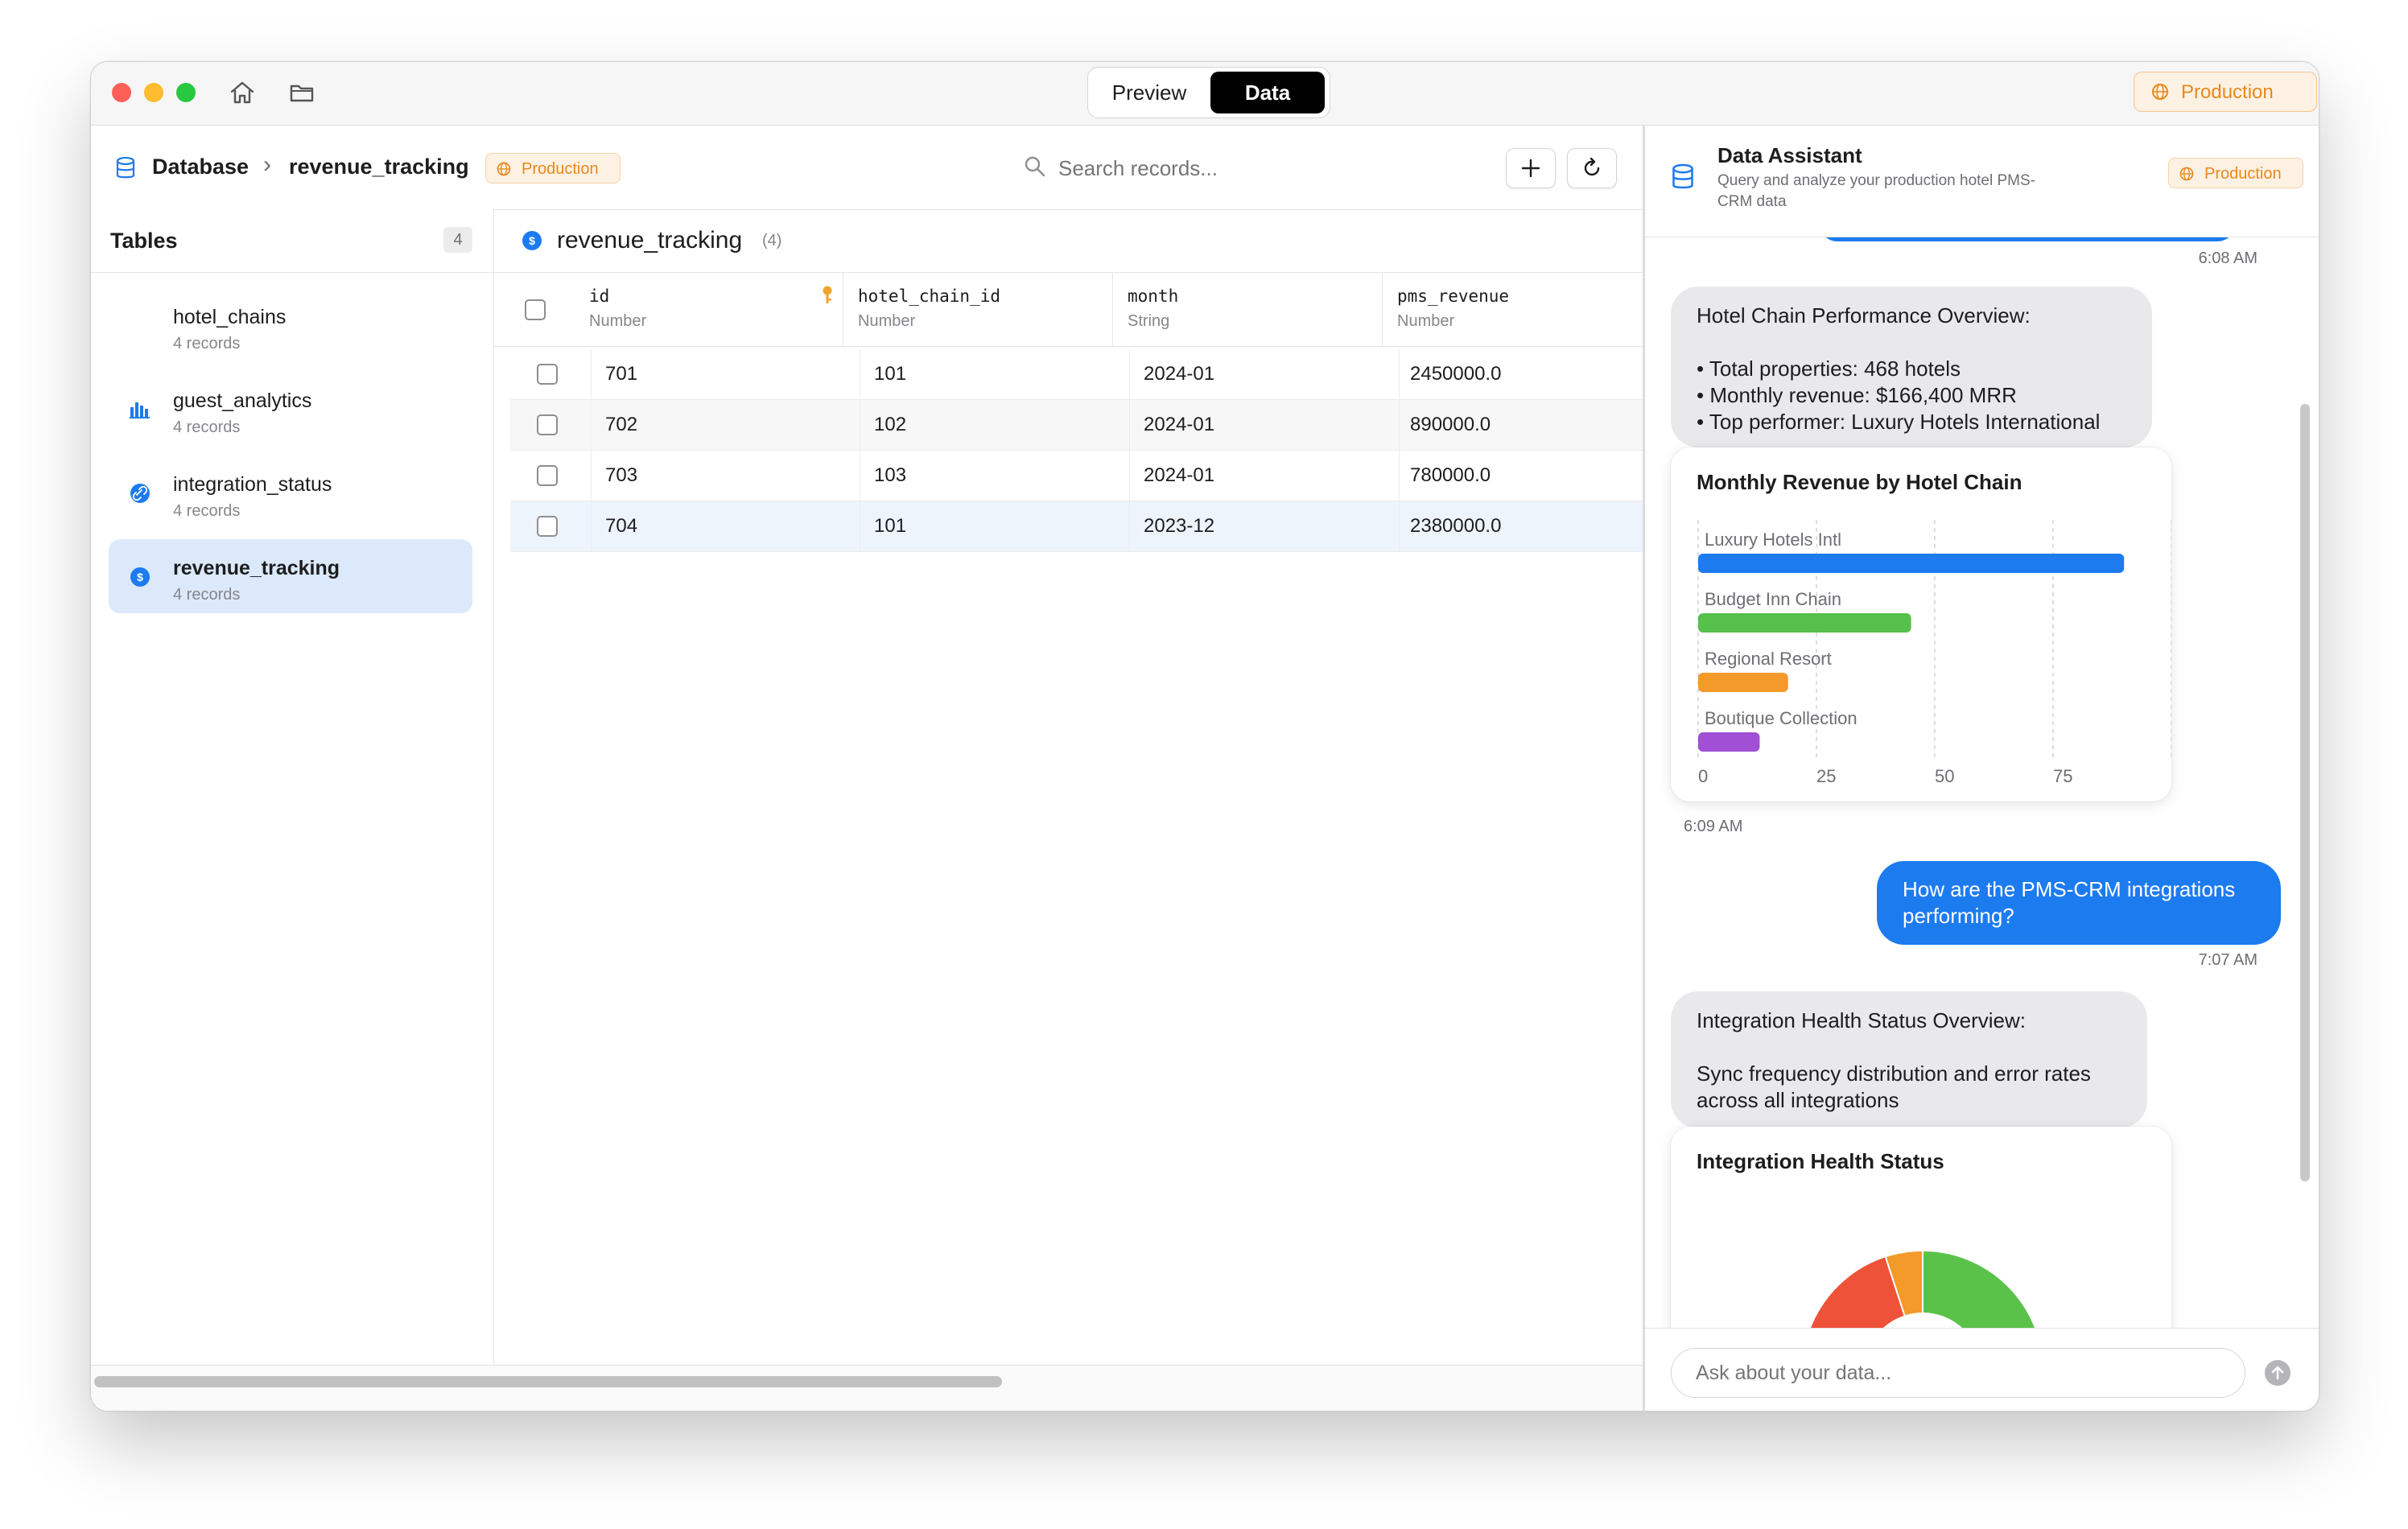 This screenshot has height=1529, width=2408. Describe the element at coordinates (1149, 92) in the screenshot. I see `tab-preview: Preview` at that location.